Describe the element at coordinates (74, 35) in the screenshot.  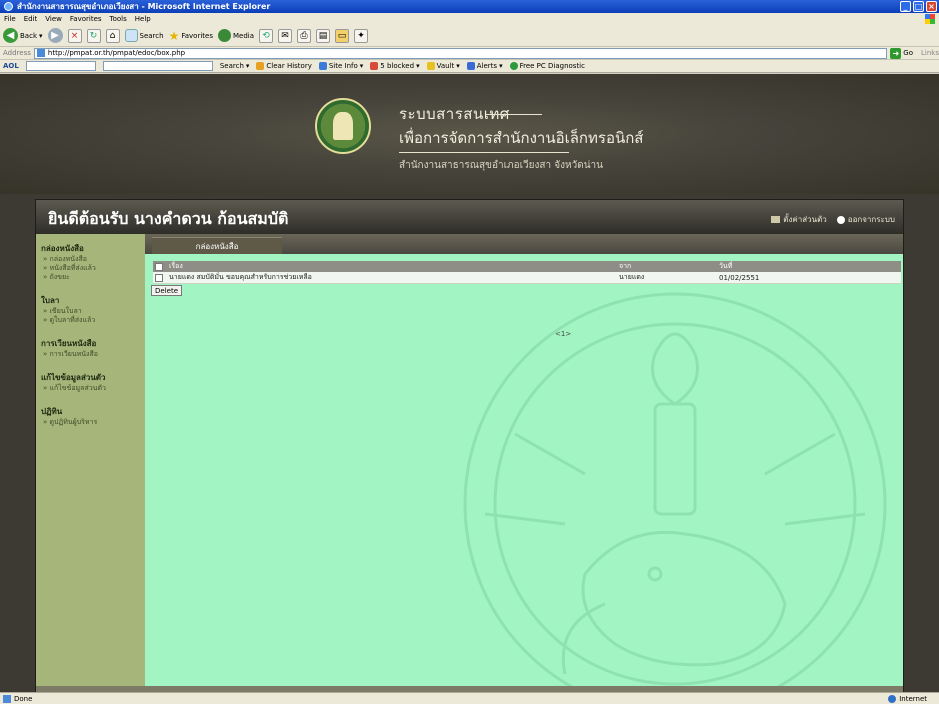
I see `stop-button: ×` at that location.